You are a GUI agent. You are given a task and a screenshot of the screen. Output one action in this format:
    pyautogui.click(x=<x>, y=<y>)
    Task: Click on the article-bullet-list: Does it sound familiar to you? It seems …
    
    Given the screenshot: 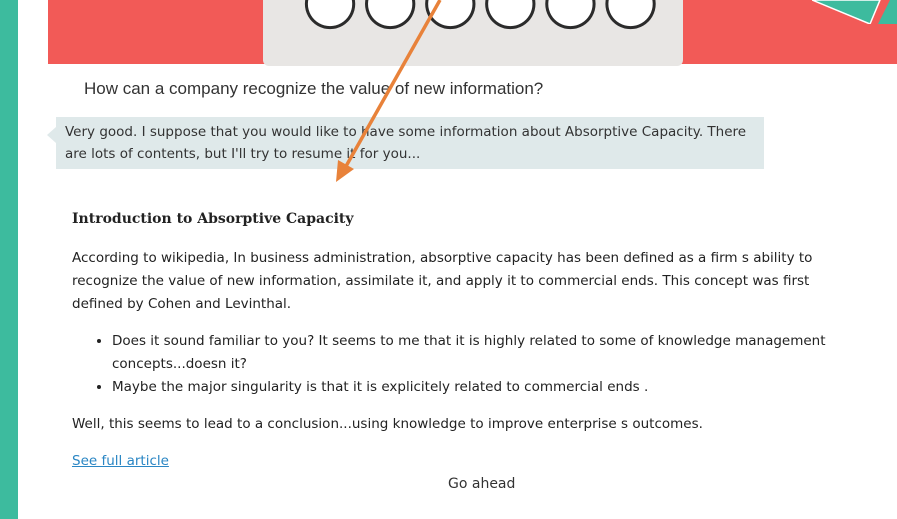 What is the action you would take?
    pyautogui.click(x=462, y=364)
    